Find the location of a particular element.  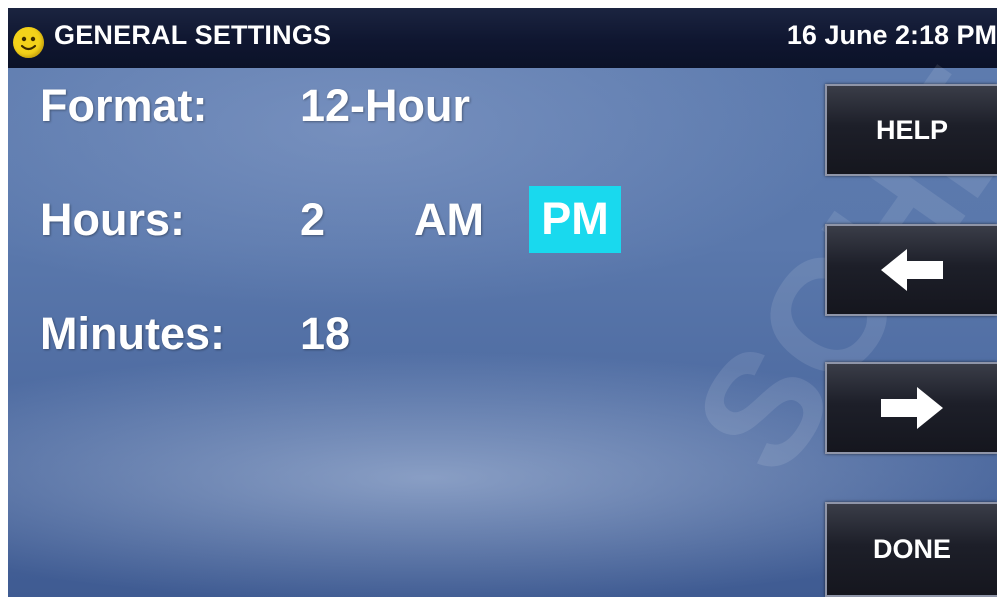

format-label: Format: is located at coordinates (124, 105).